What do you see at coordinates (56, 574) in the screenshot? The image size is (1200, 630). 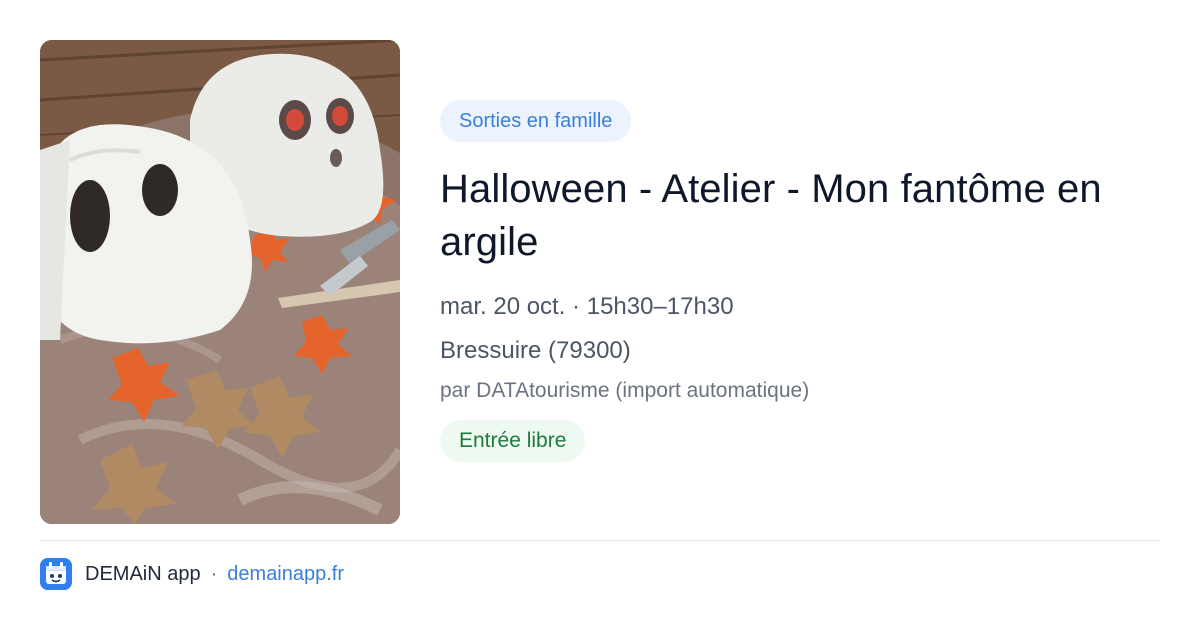 I see `calendar-icon` at bounding box center [56, 574].